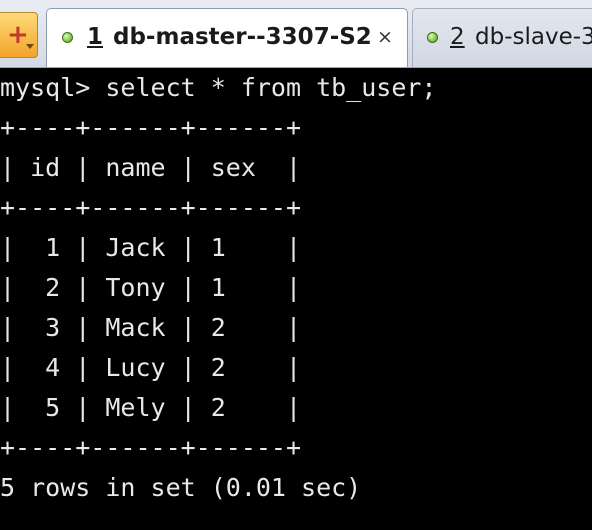 The width and height of the screenshot is (592, 530). What do you see at coordinates (385, 37) in the screenshot?
I see `close-icon: ×` at bounding box center [385, 37].